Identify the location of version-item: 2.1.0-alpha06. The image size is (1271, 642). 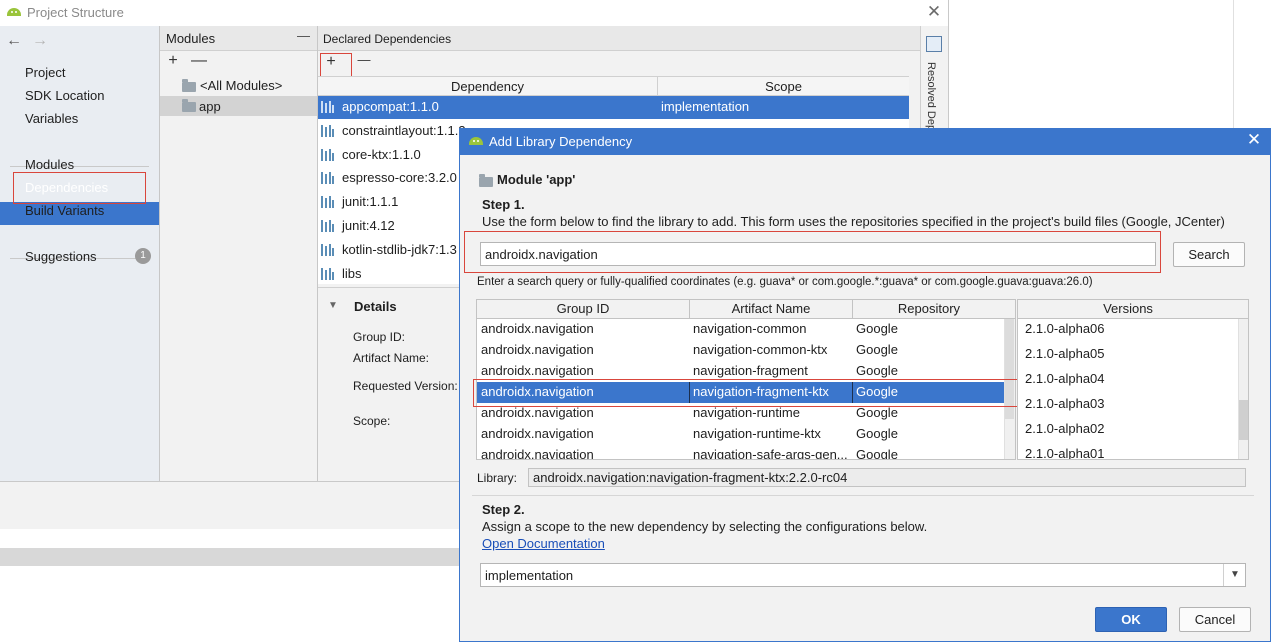
(1065, 328).